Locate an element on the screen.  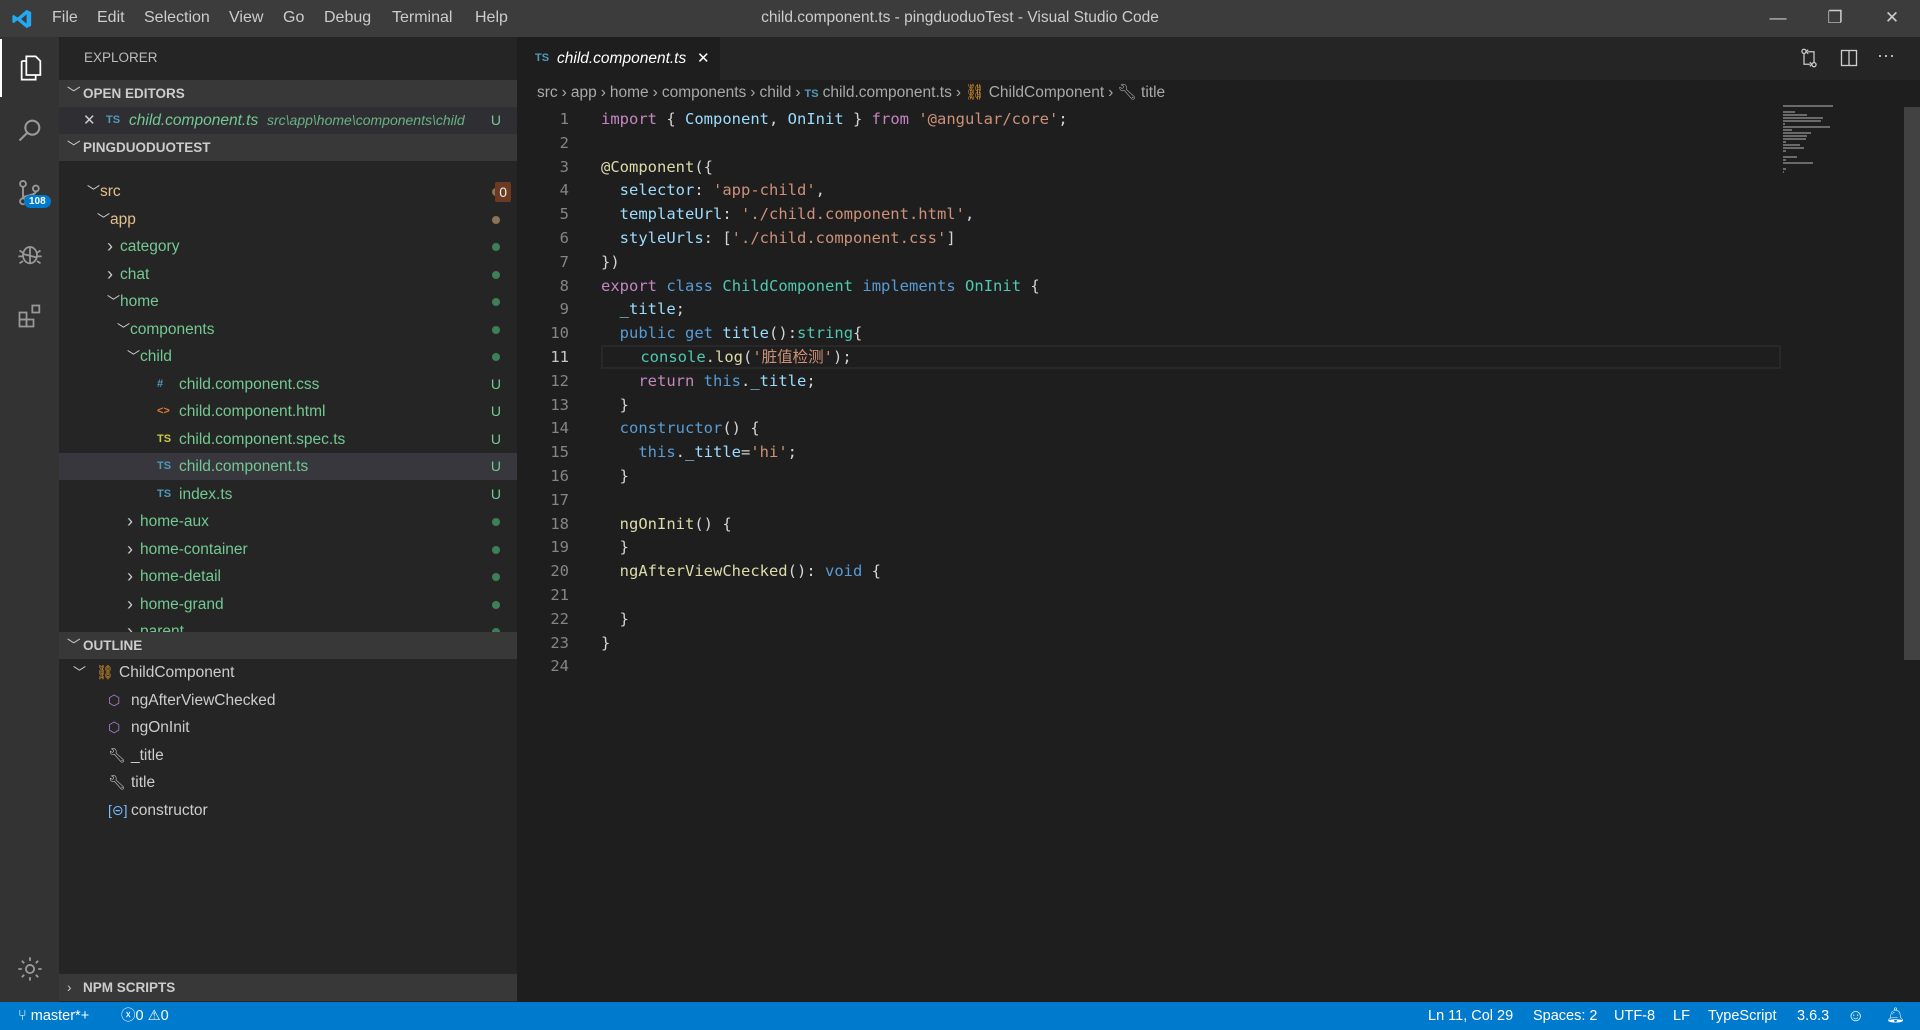
tree-item: <> child.component.html U is located at coordinates (288, 411).